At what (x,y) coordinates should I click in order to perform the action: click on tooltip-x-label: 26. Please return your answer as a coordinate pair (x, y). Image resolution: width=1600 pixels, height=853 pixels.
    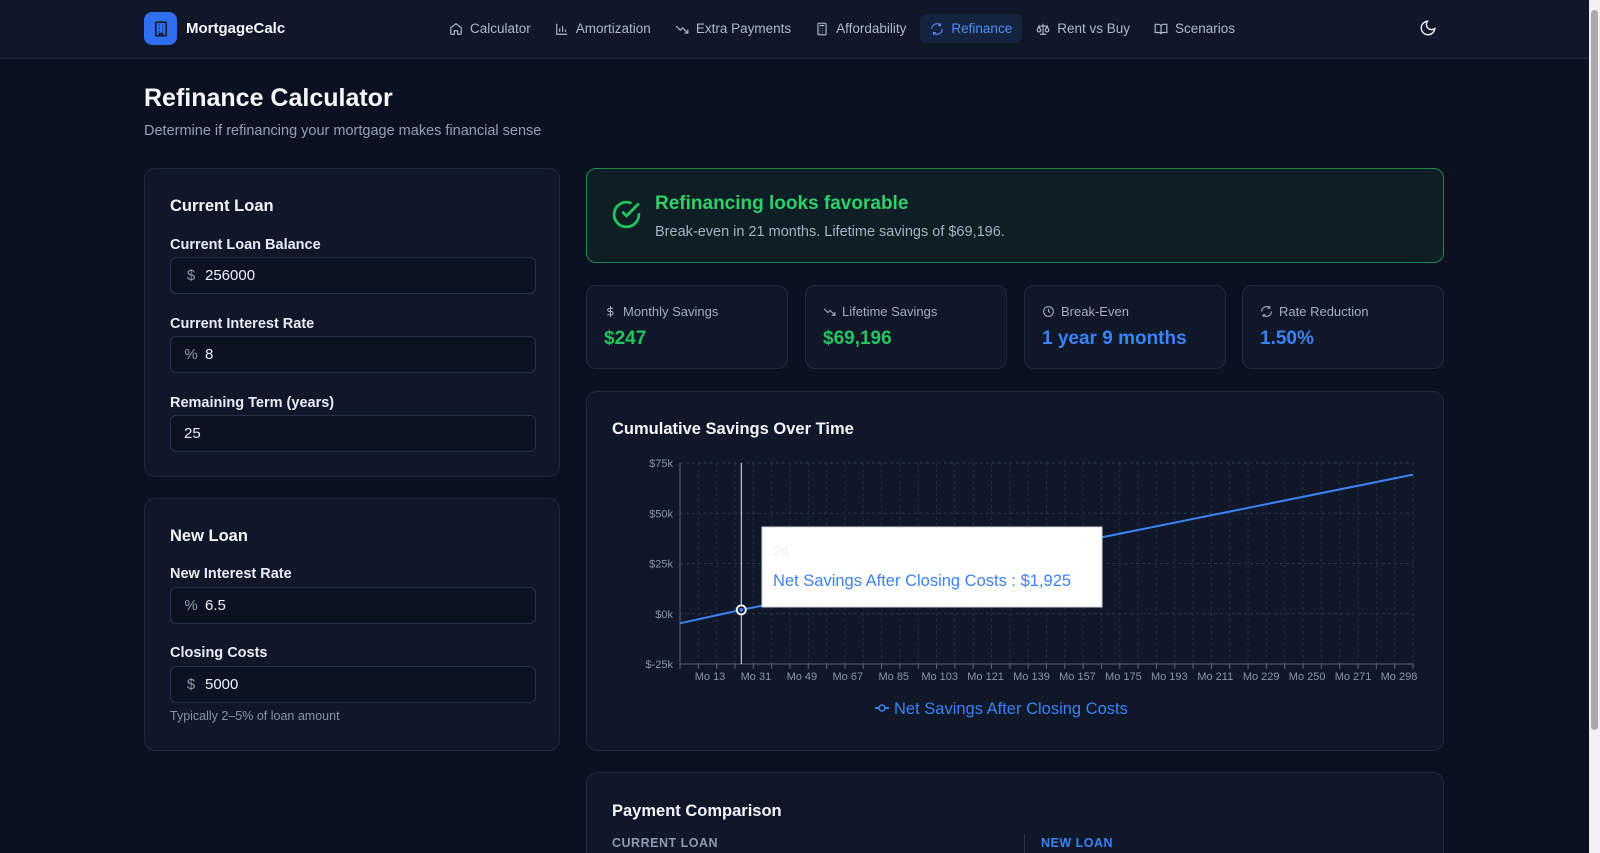
    Looking at the image, I should click on (781, 551).